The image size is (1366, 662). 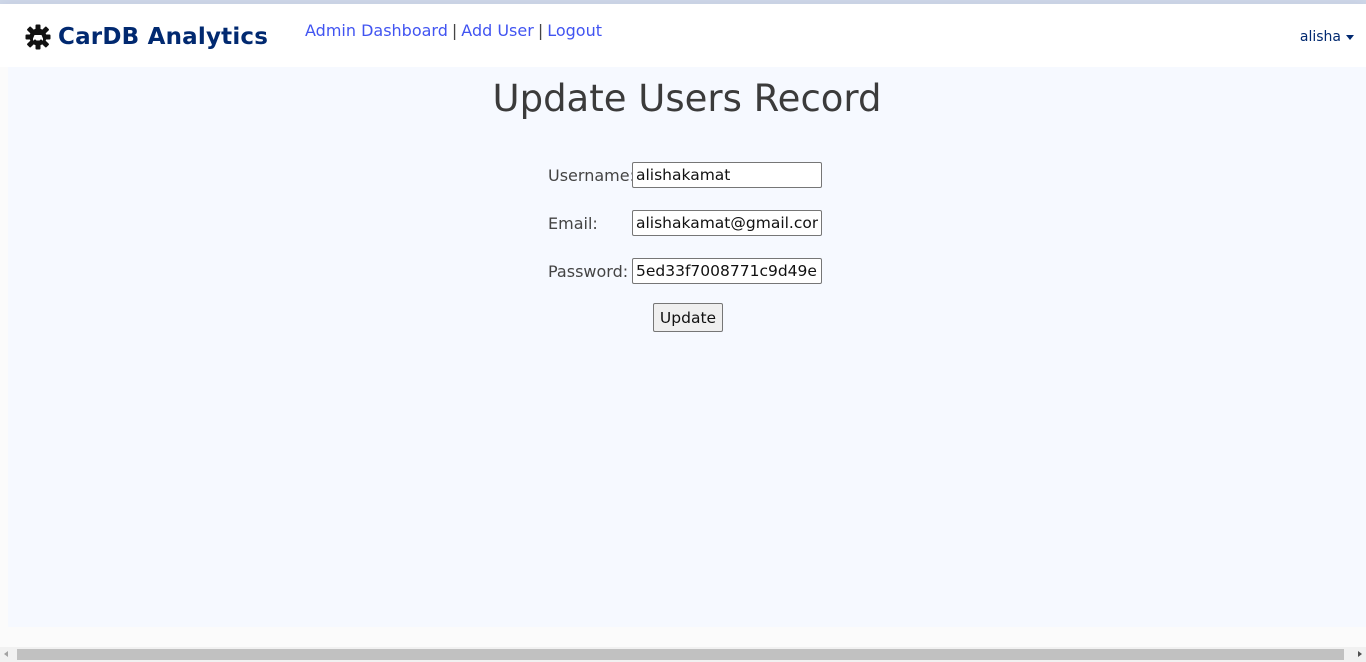 I want to click on page-bottom-area, so click(x=683, y=637).